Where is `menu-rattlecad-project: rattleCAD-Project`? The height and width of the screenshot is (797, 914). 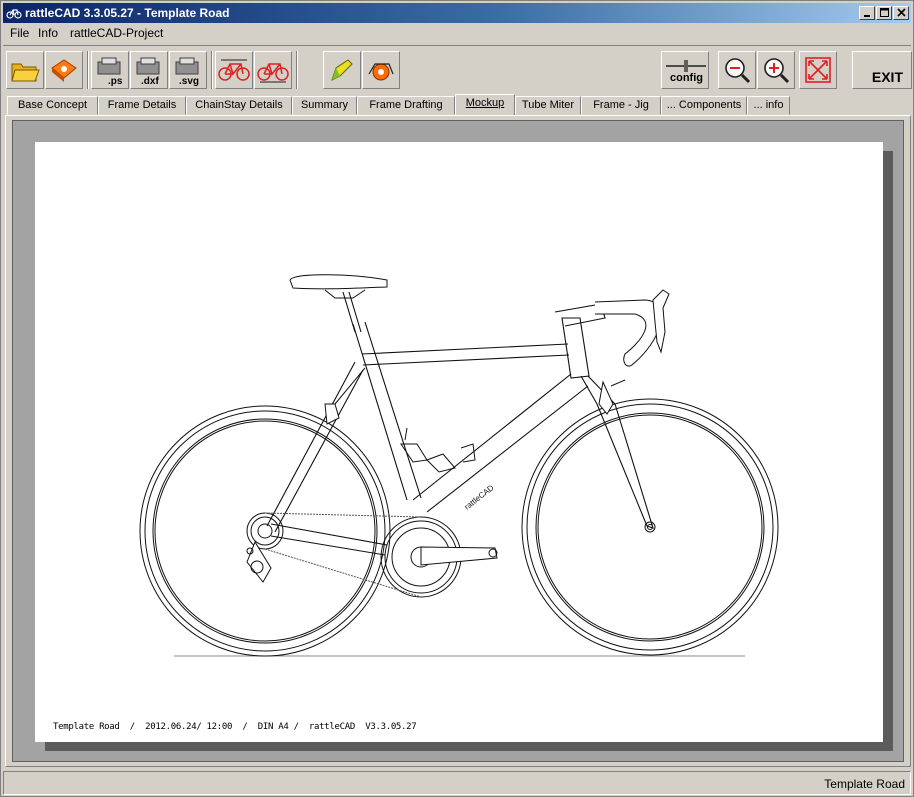
menu-rattlecad-project: rattleCAD-Project is located at coordinates (116, 33).